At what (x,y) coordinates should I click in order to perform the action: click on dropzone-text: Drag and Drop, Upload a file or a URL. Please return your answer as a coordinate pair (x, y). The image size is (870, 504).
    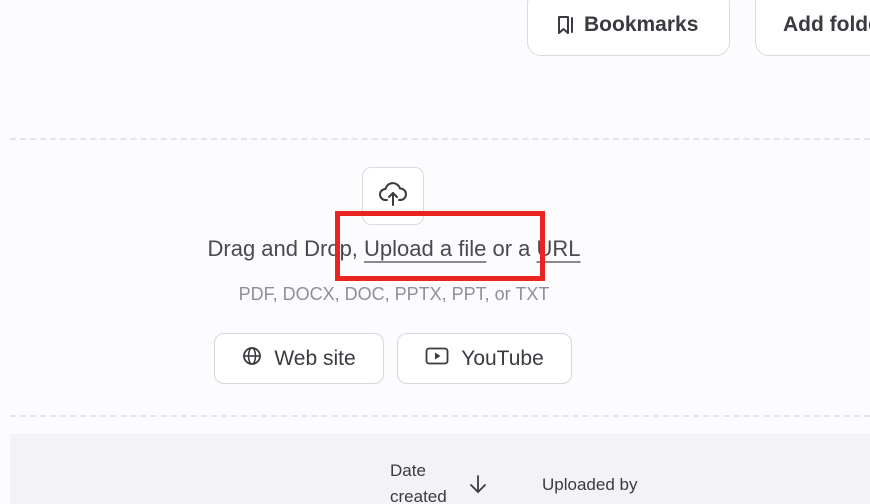
    Looking at the image, I should click on (394, 249).